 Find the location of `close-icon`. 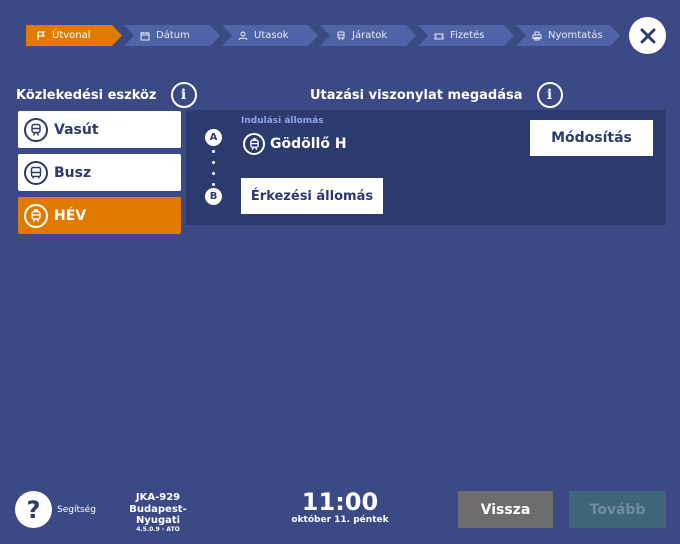

close-icon is located at coordinates (647, 35).